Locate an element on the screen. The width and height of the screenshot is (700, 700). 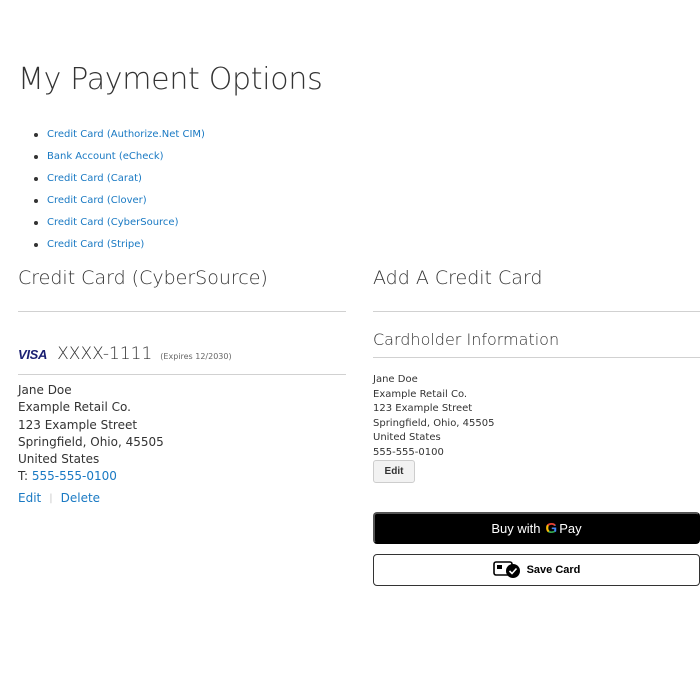
list-item: Credit Card (Stripe) is located at coordinates (119, 249).